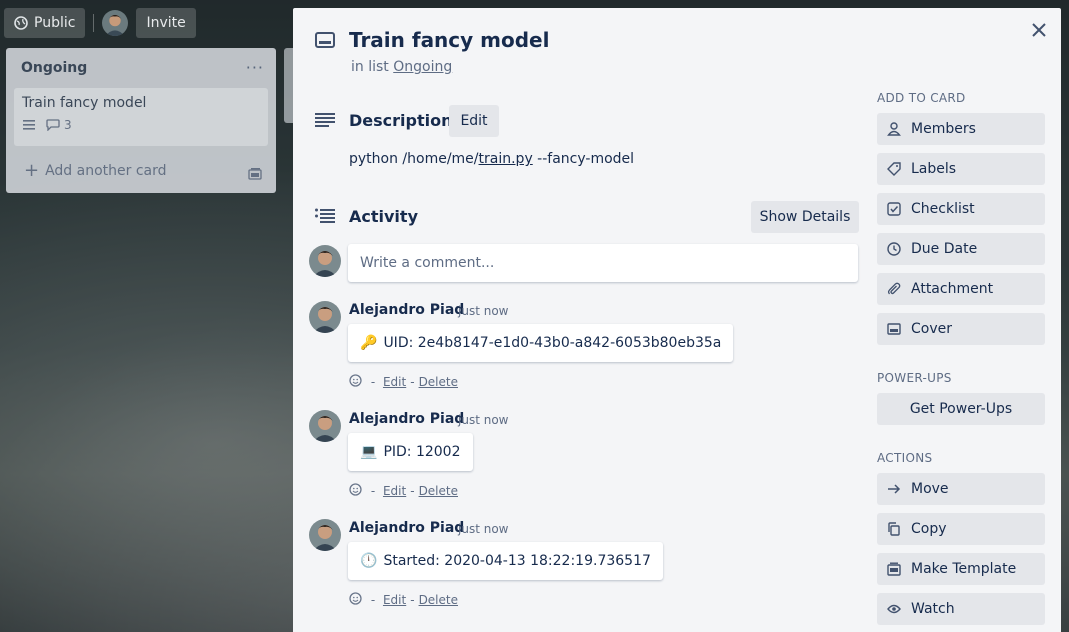 The image size is (1069, 632). I want to click on activity-heading: Activity, so click(383, 216).